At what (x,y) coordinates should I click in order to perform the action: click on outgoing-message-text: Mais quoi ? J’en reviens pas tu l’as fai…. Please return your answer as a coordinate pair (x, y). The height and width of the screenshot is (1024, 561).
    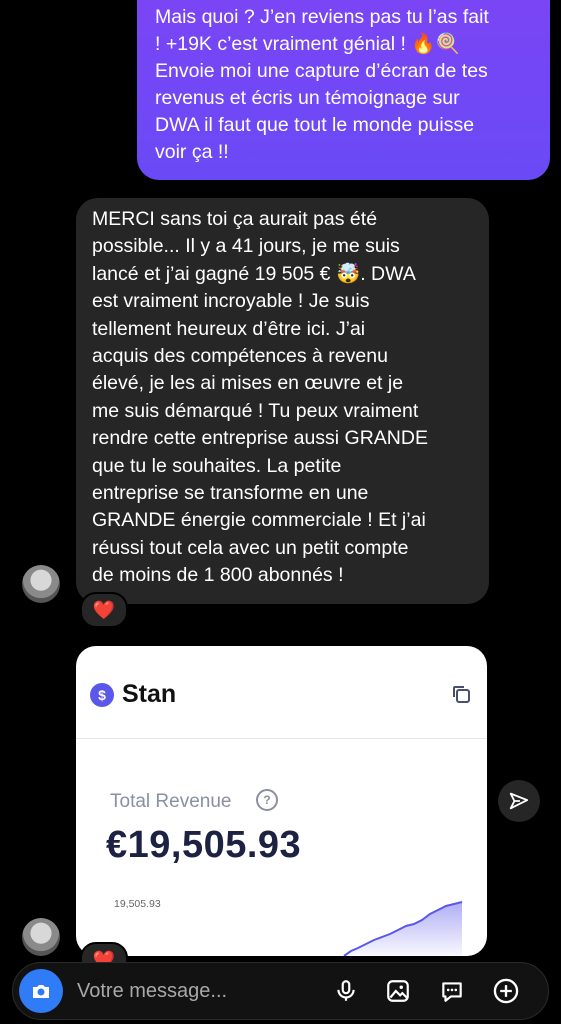
    Looking at the image, I should click on (322, 84).